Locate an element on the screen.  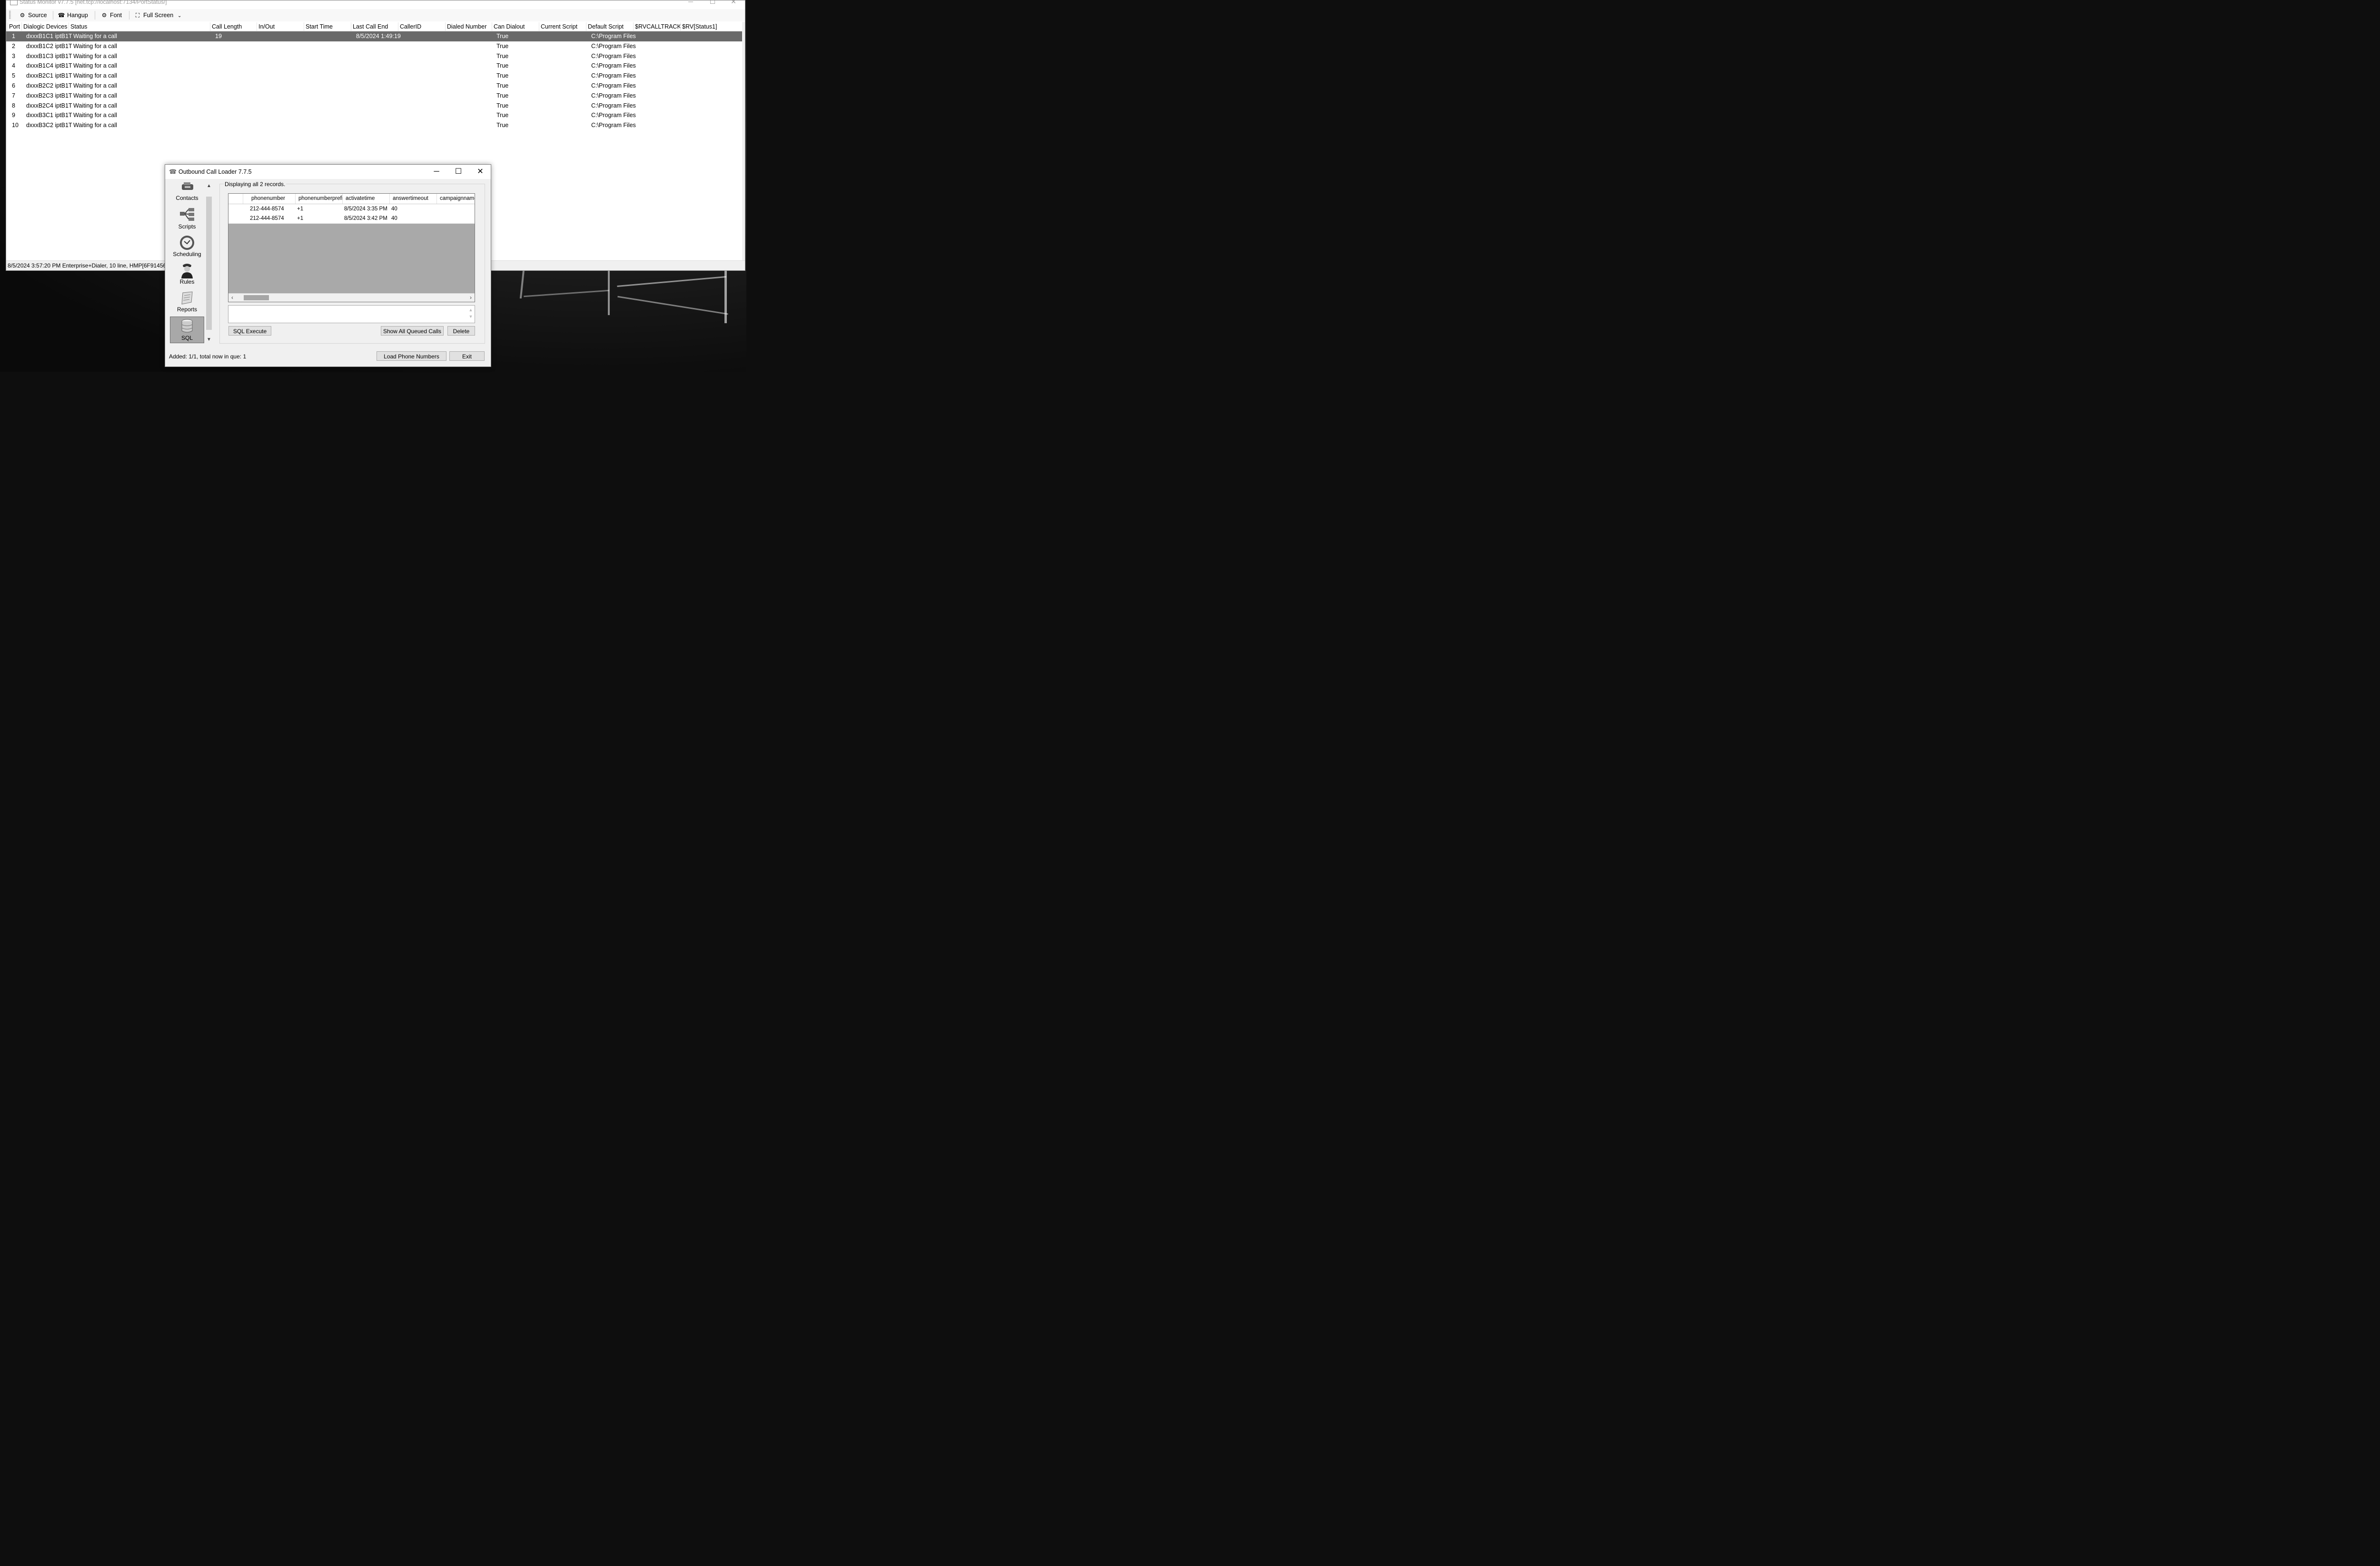
column-header-last-call-end: Last Call End is located at coordinates (374, 26).